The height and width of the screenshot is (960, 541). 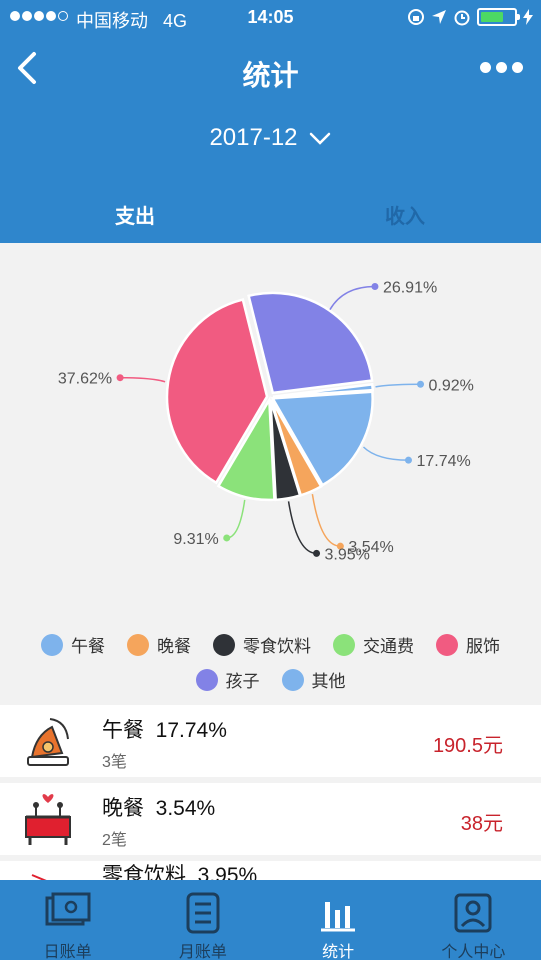 What do you see at coordinates (473, 952) in the screenshot?
I see `tab-label: 个人中心` at bounding box center [473, 952].